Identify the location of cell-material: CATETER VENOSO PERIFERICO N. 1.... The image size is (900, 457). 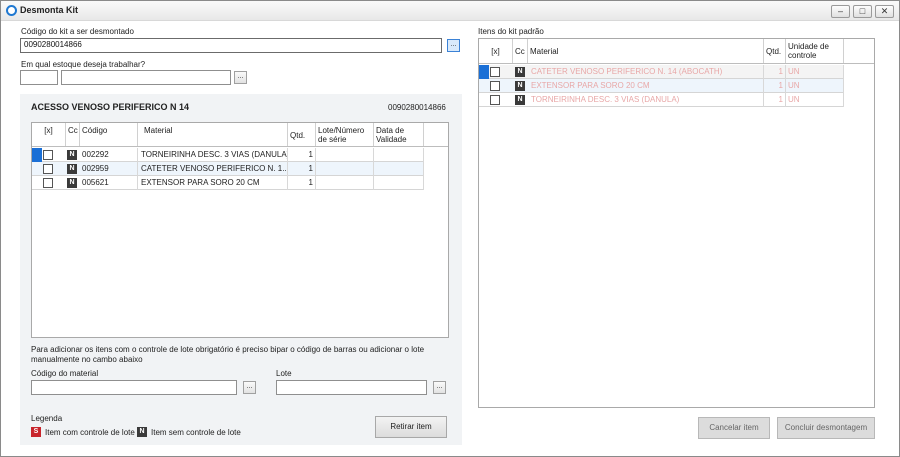
(213, 169).